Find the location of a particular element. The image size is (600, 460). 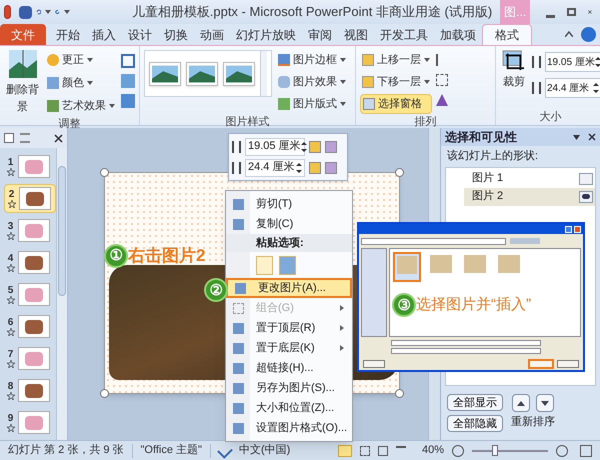

slide-number: 6 is located at coordinates (11, 323).